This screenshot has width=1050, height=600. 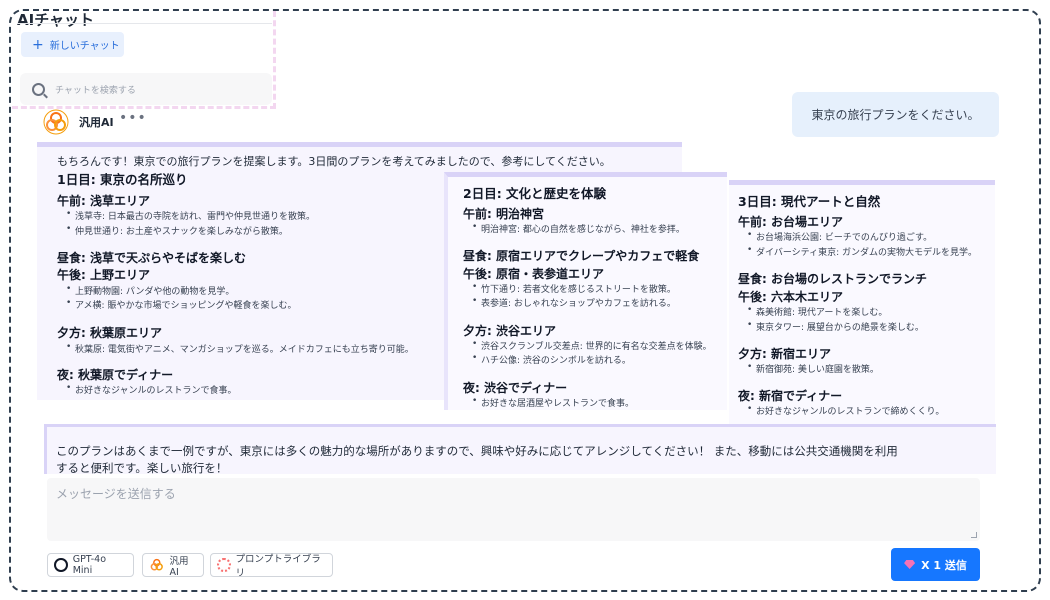 What do you see at coordinates (61, 565) in the screenshot?
I see `openai-icon` at bounding box center [61, 565].